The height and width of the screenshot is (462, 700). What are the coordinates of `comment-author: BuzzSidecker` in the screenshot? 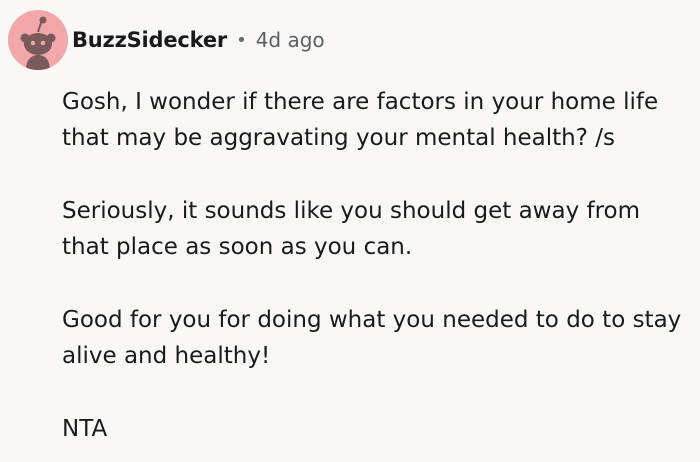 It's located at (149, 40).